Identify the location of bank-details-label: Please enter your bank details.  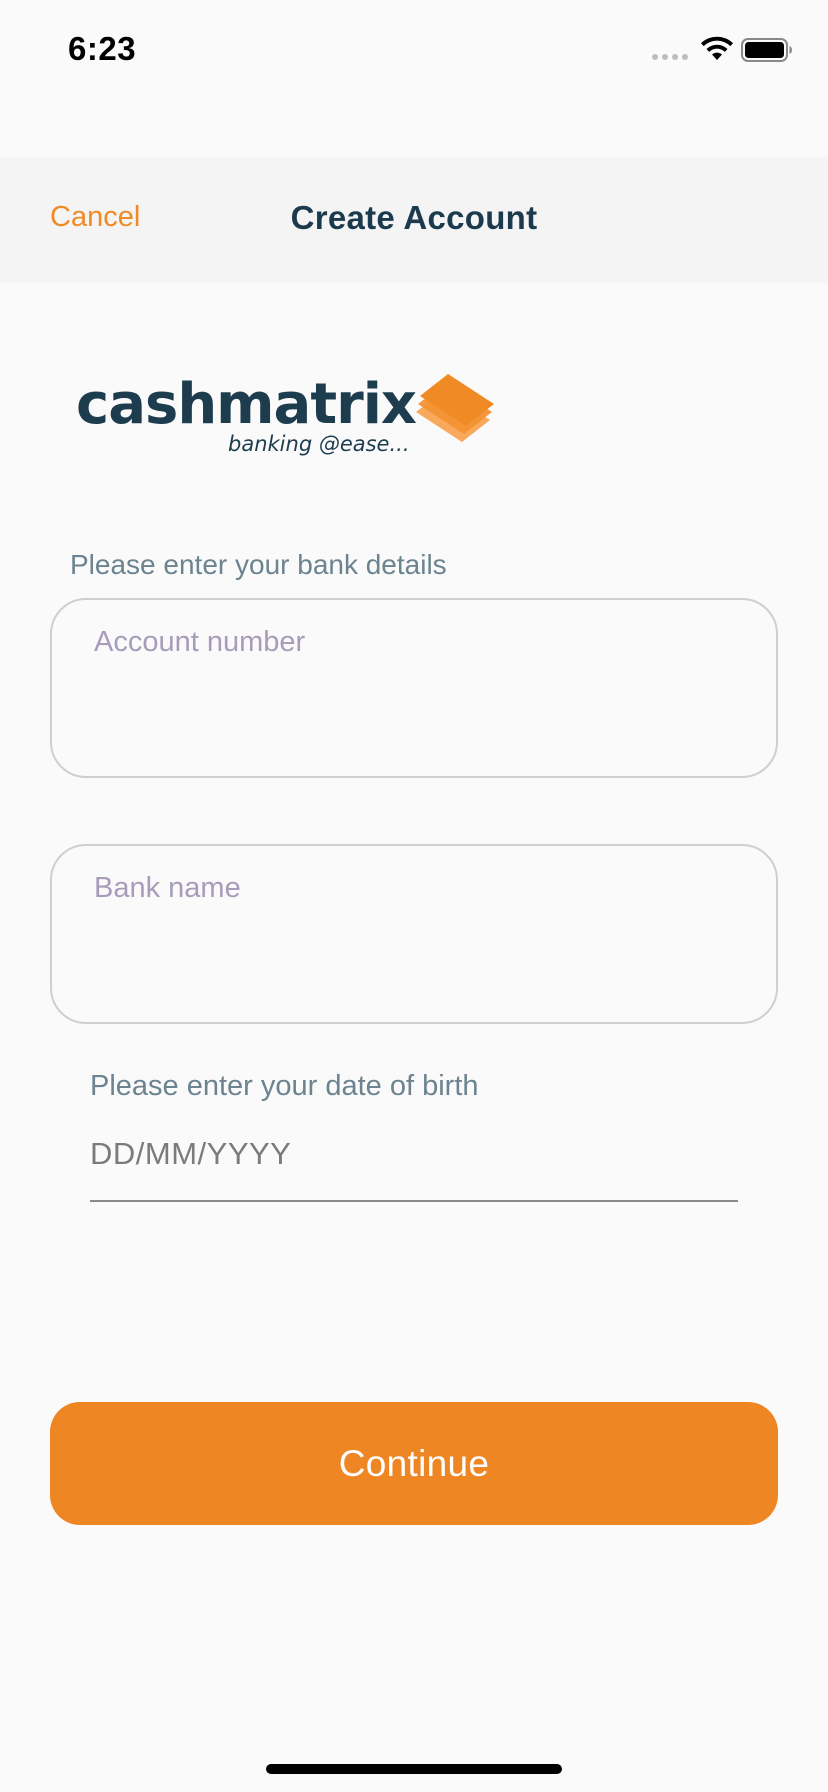
(258, 564).